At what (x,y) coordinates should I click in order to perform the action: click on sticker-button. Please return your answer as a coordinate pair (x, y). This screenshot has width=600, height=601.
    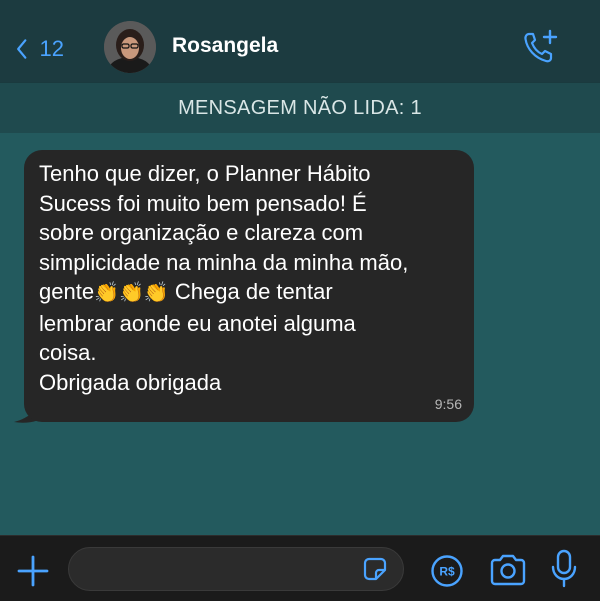
    Looking at the image, I should click on (375, 569).